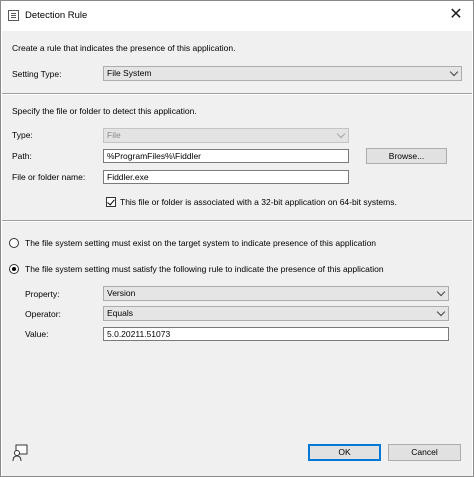  Describe the element at coordinates (276, 313) in the screenshot. I see `operator-dropdown: Equals` at that location.